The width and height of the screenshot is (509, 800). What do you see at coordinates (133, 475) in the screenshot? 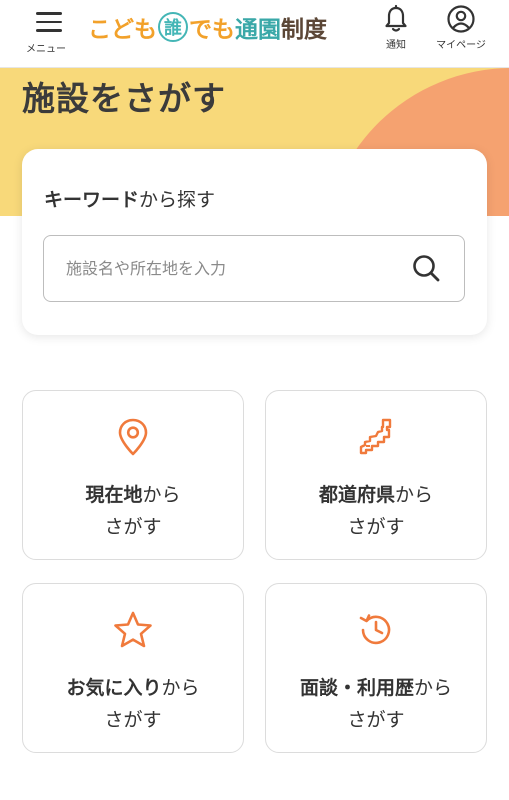
I see `search-by-current-location-button: 現在地から さがす` at bounding box center [133, 475].